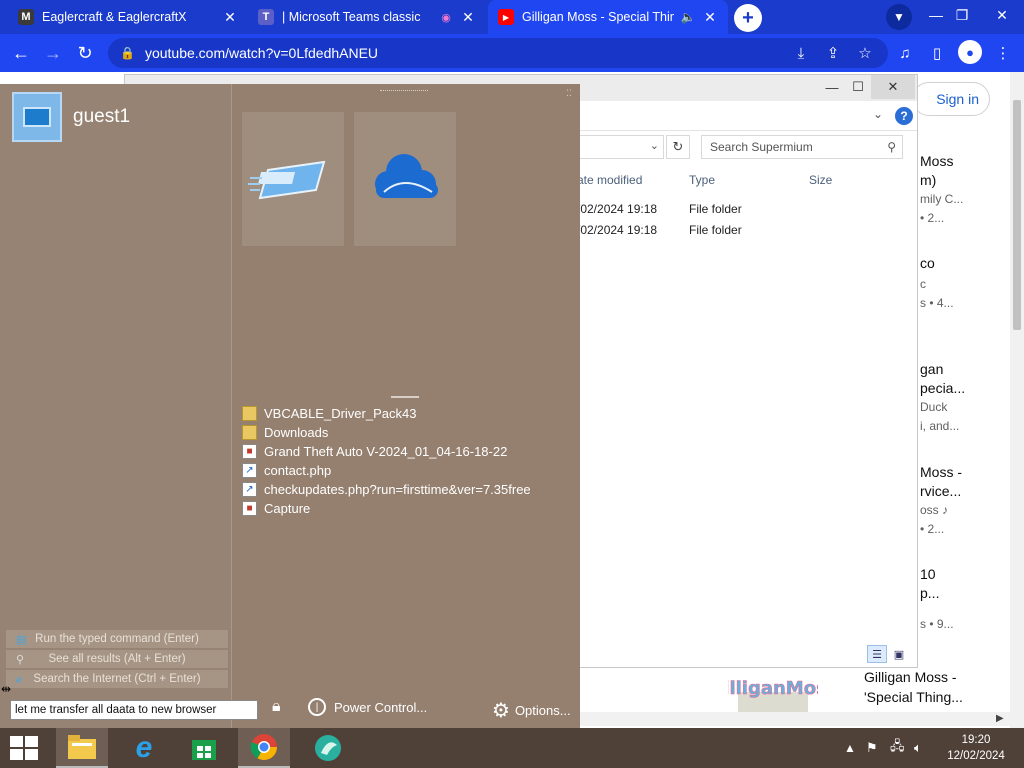 Image resolution: width=1024 pixels, height=768 pixels. I want to click on search-internet-action: ℯ Search the Internet (Ctrl + Enter), so click(117, 679).